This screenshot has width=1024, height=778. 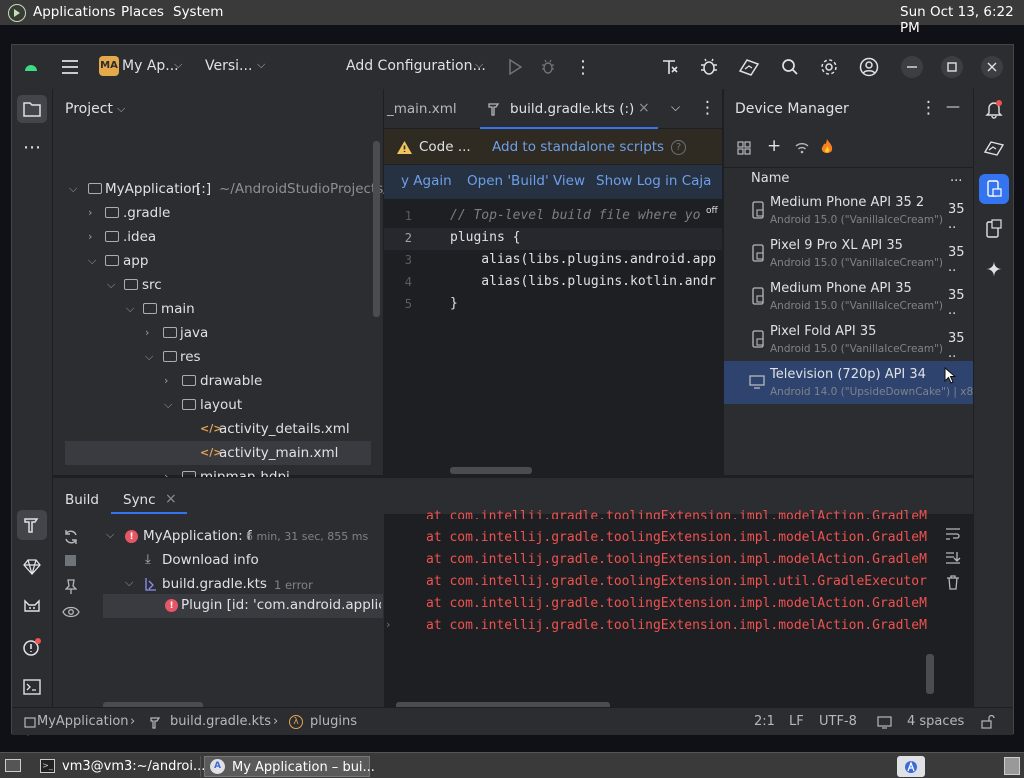 I want to click on tab-build: Build, so click(x=82, y=500).